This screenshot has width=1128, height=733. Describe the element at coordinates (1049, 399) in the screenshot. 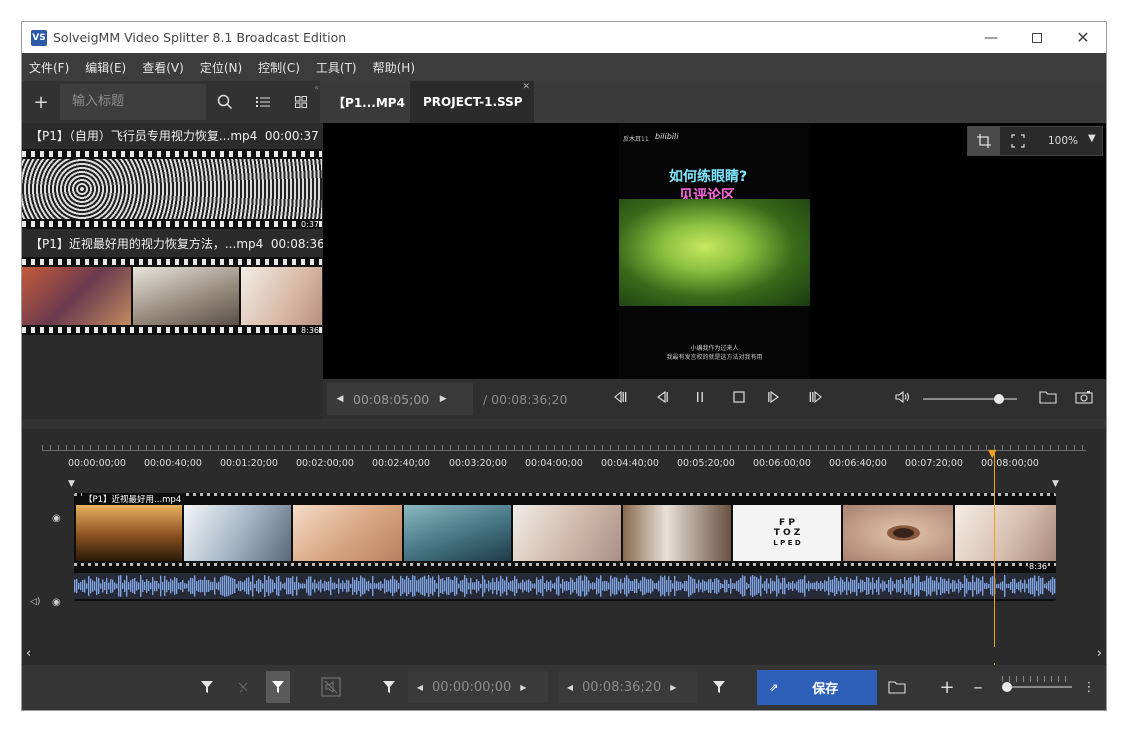

I see `open-folder-button` at that location.